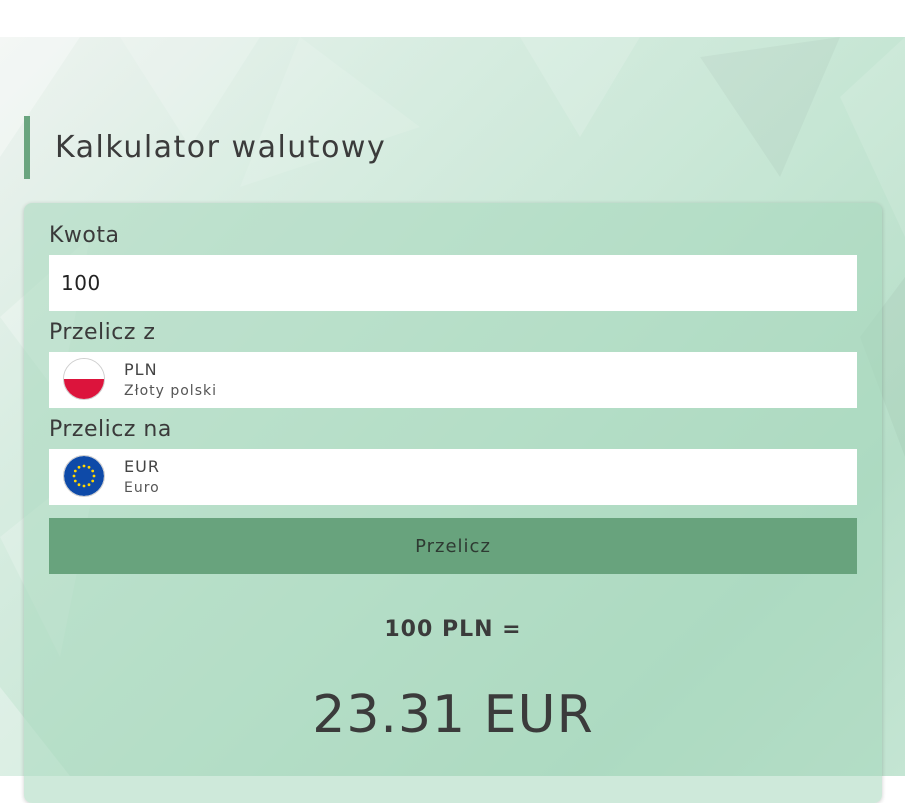  I want to click on page-title: Kalkulator walutowy, so click(221, 147).